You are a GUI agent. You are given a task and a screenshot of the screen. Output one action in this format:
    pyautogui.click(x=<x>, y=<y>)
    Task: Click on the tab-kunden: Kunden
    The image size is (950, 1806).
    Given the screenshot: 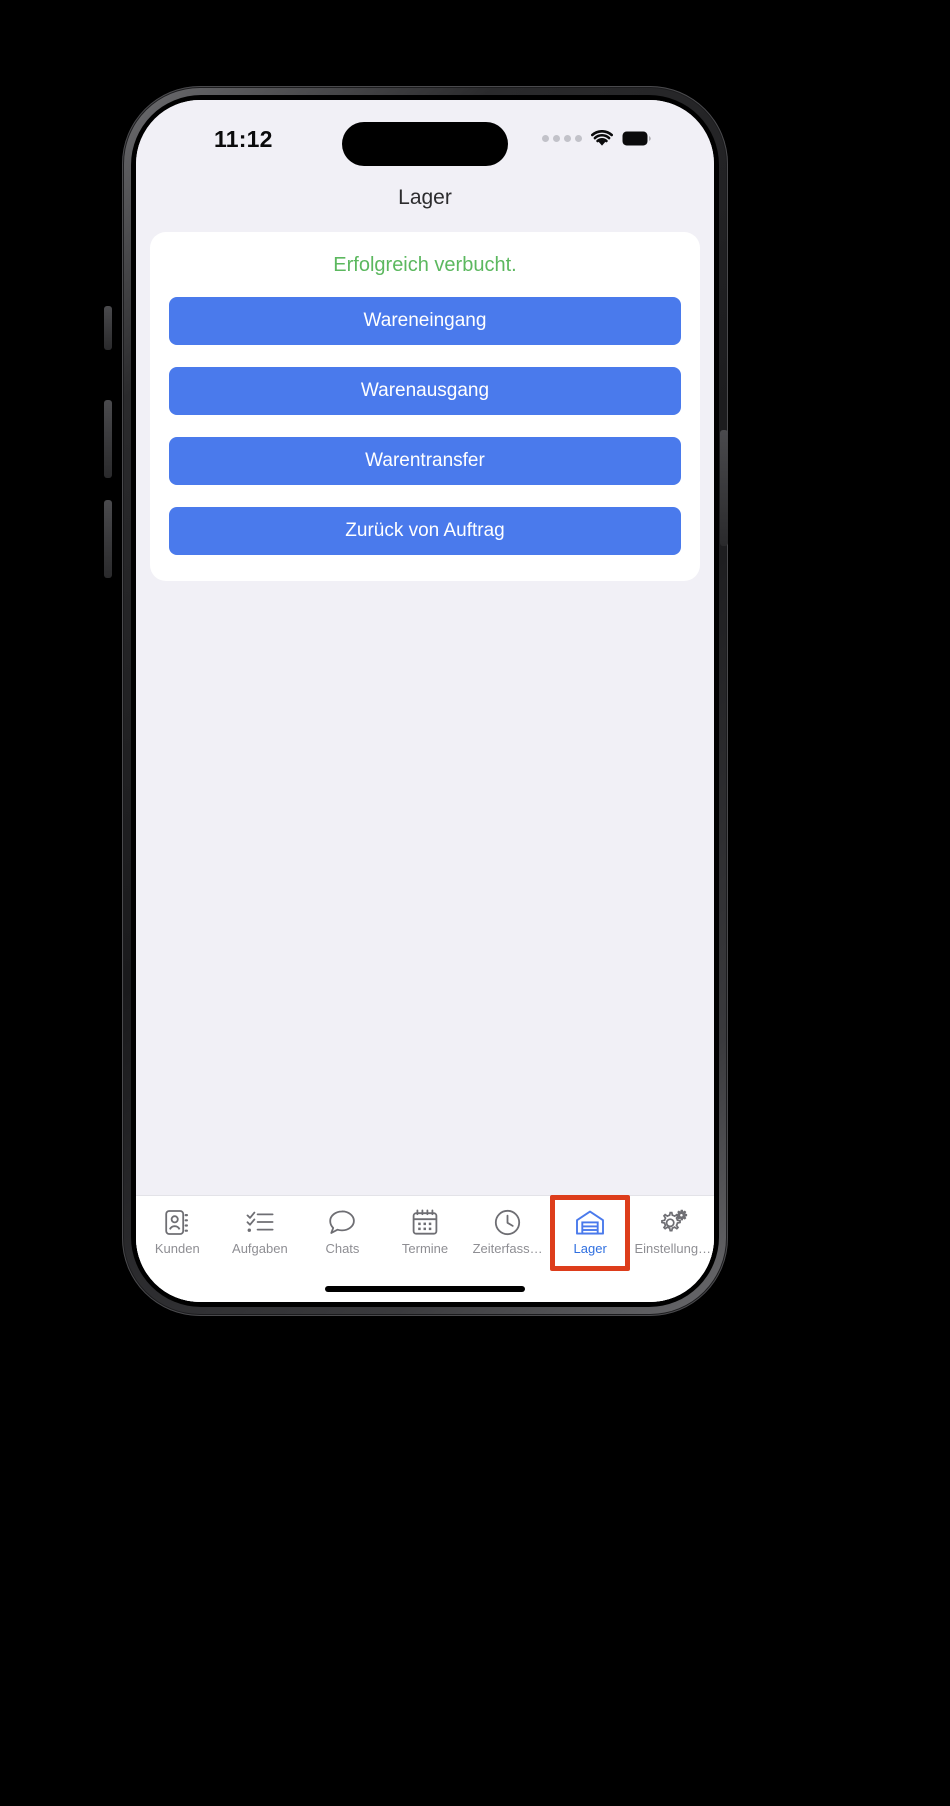 What is the action you would take?
    pyautogui.click(x=177, y=1232)
    